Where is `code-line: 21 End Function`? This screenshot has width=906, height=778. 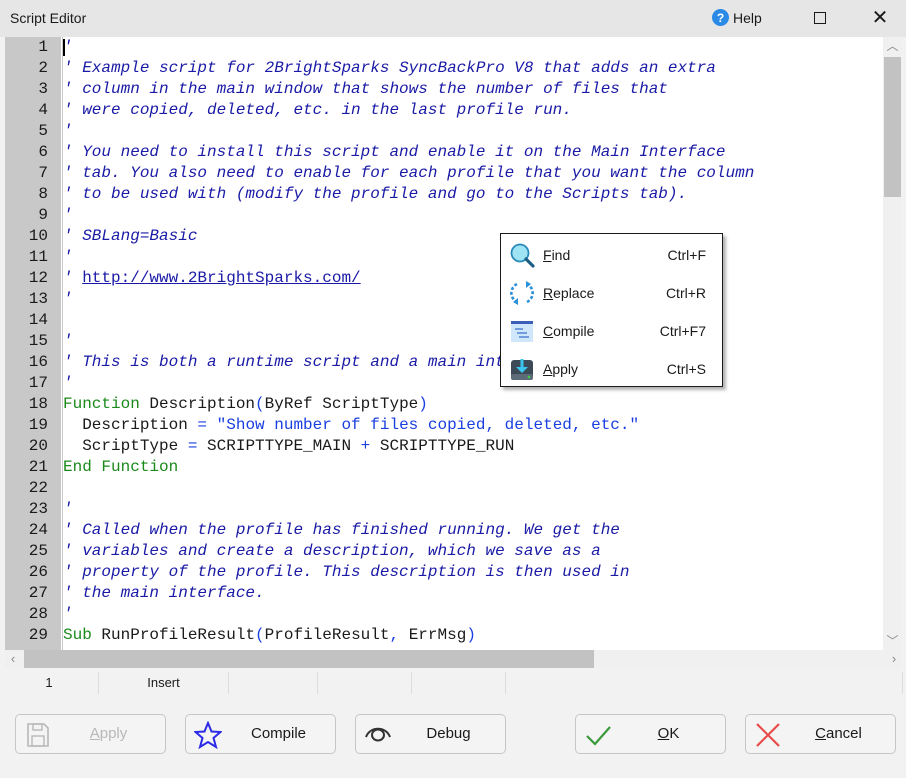 code-line: 21 End Function is located at coordinates (444, 467).